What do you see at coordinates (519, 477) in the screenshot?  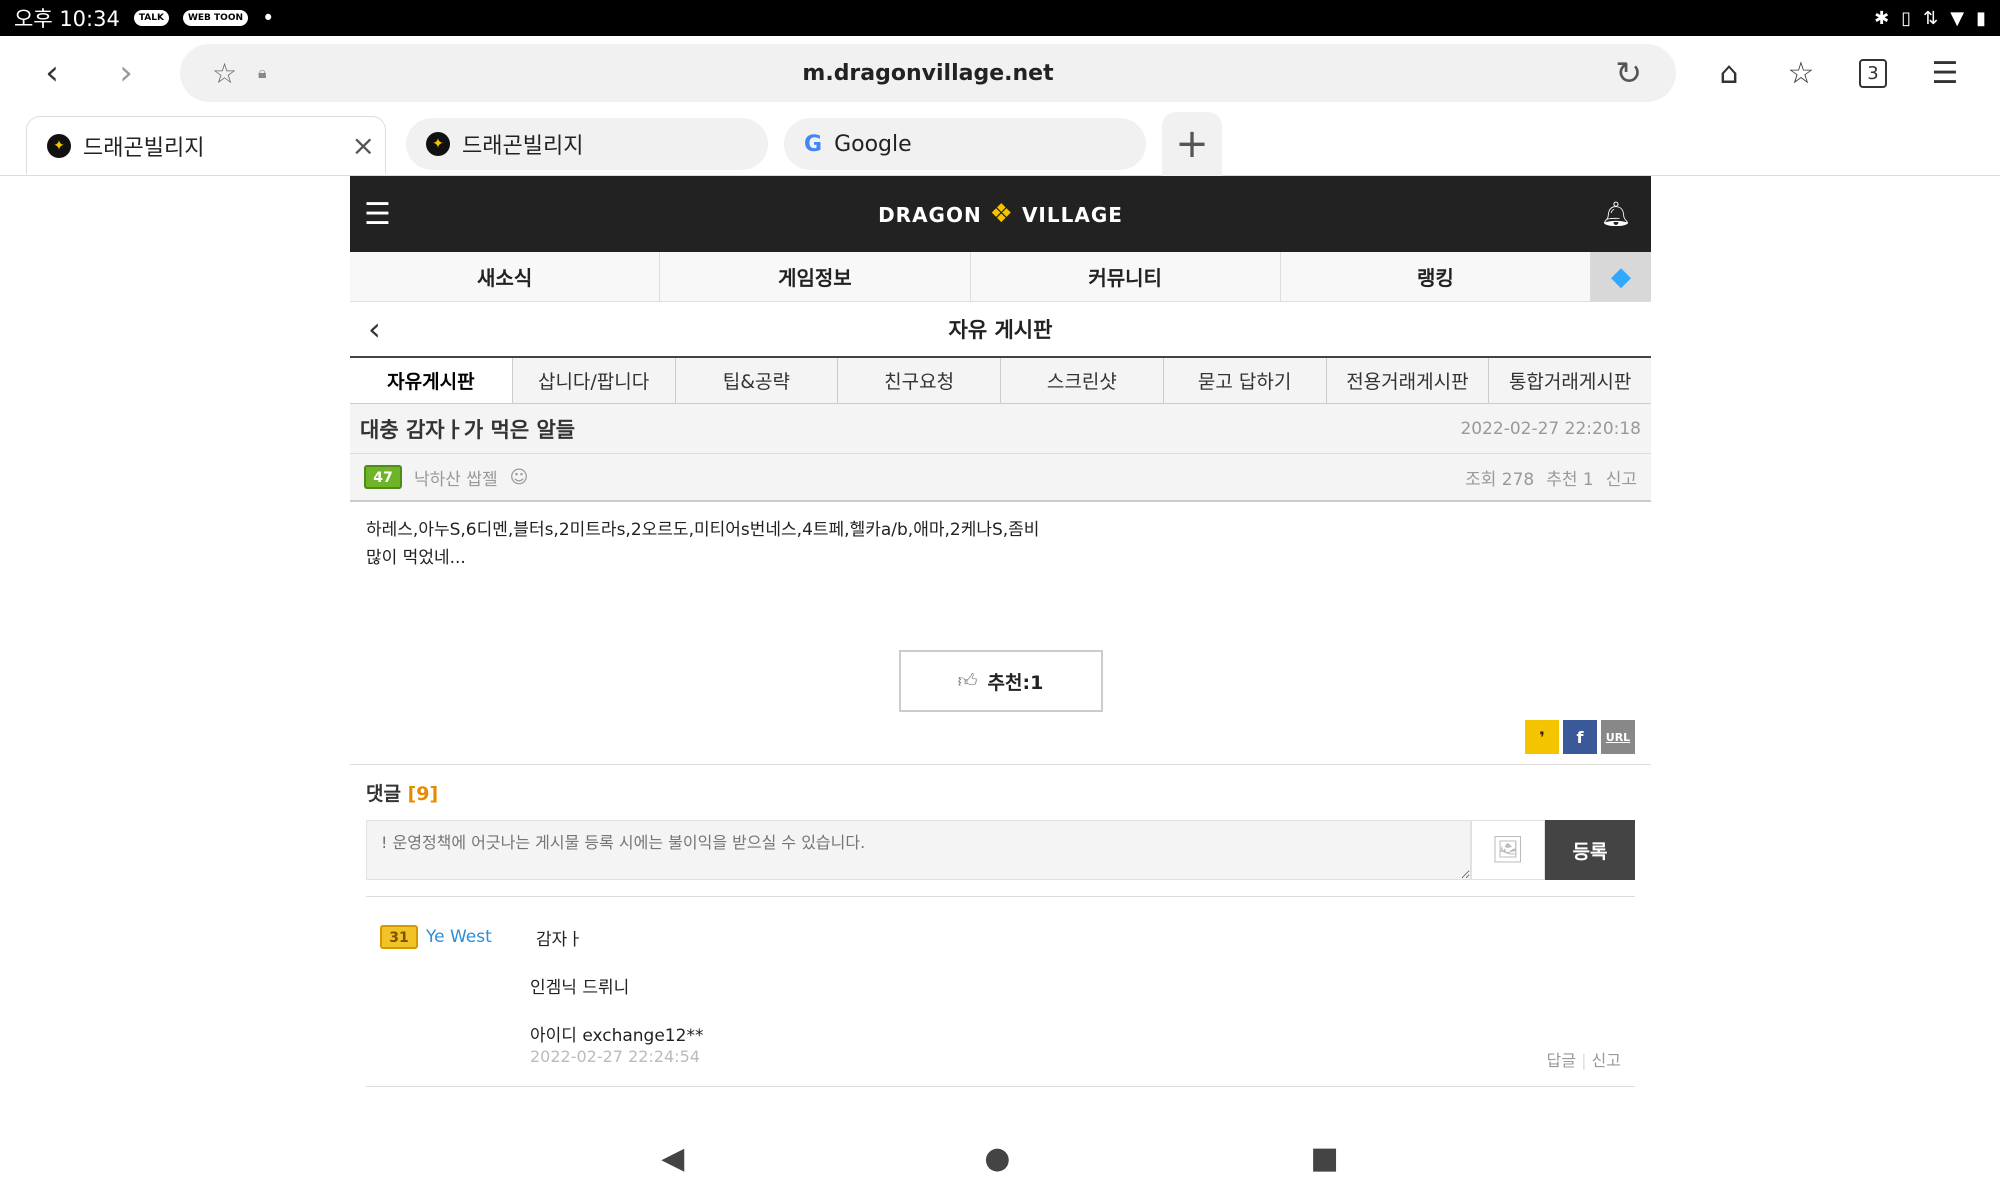 I see `avatar-icon: ☺` at bounding box center [519, 477].